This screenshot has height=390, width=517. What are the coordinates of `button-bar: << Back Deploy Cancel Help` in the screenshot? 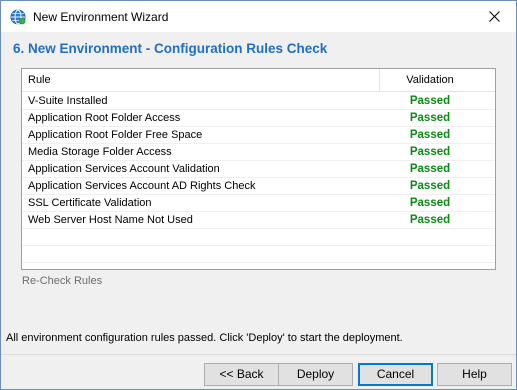 It's located at (258, 371).